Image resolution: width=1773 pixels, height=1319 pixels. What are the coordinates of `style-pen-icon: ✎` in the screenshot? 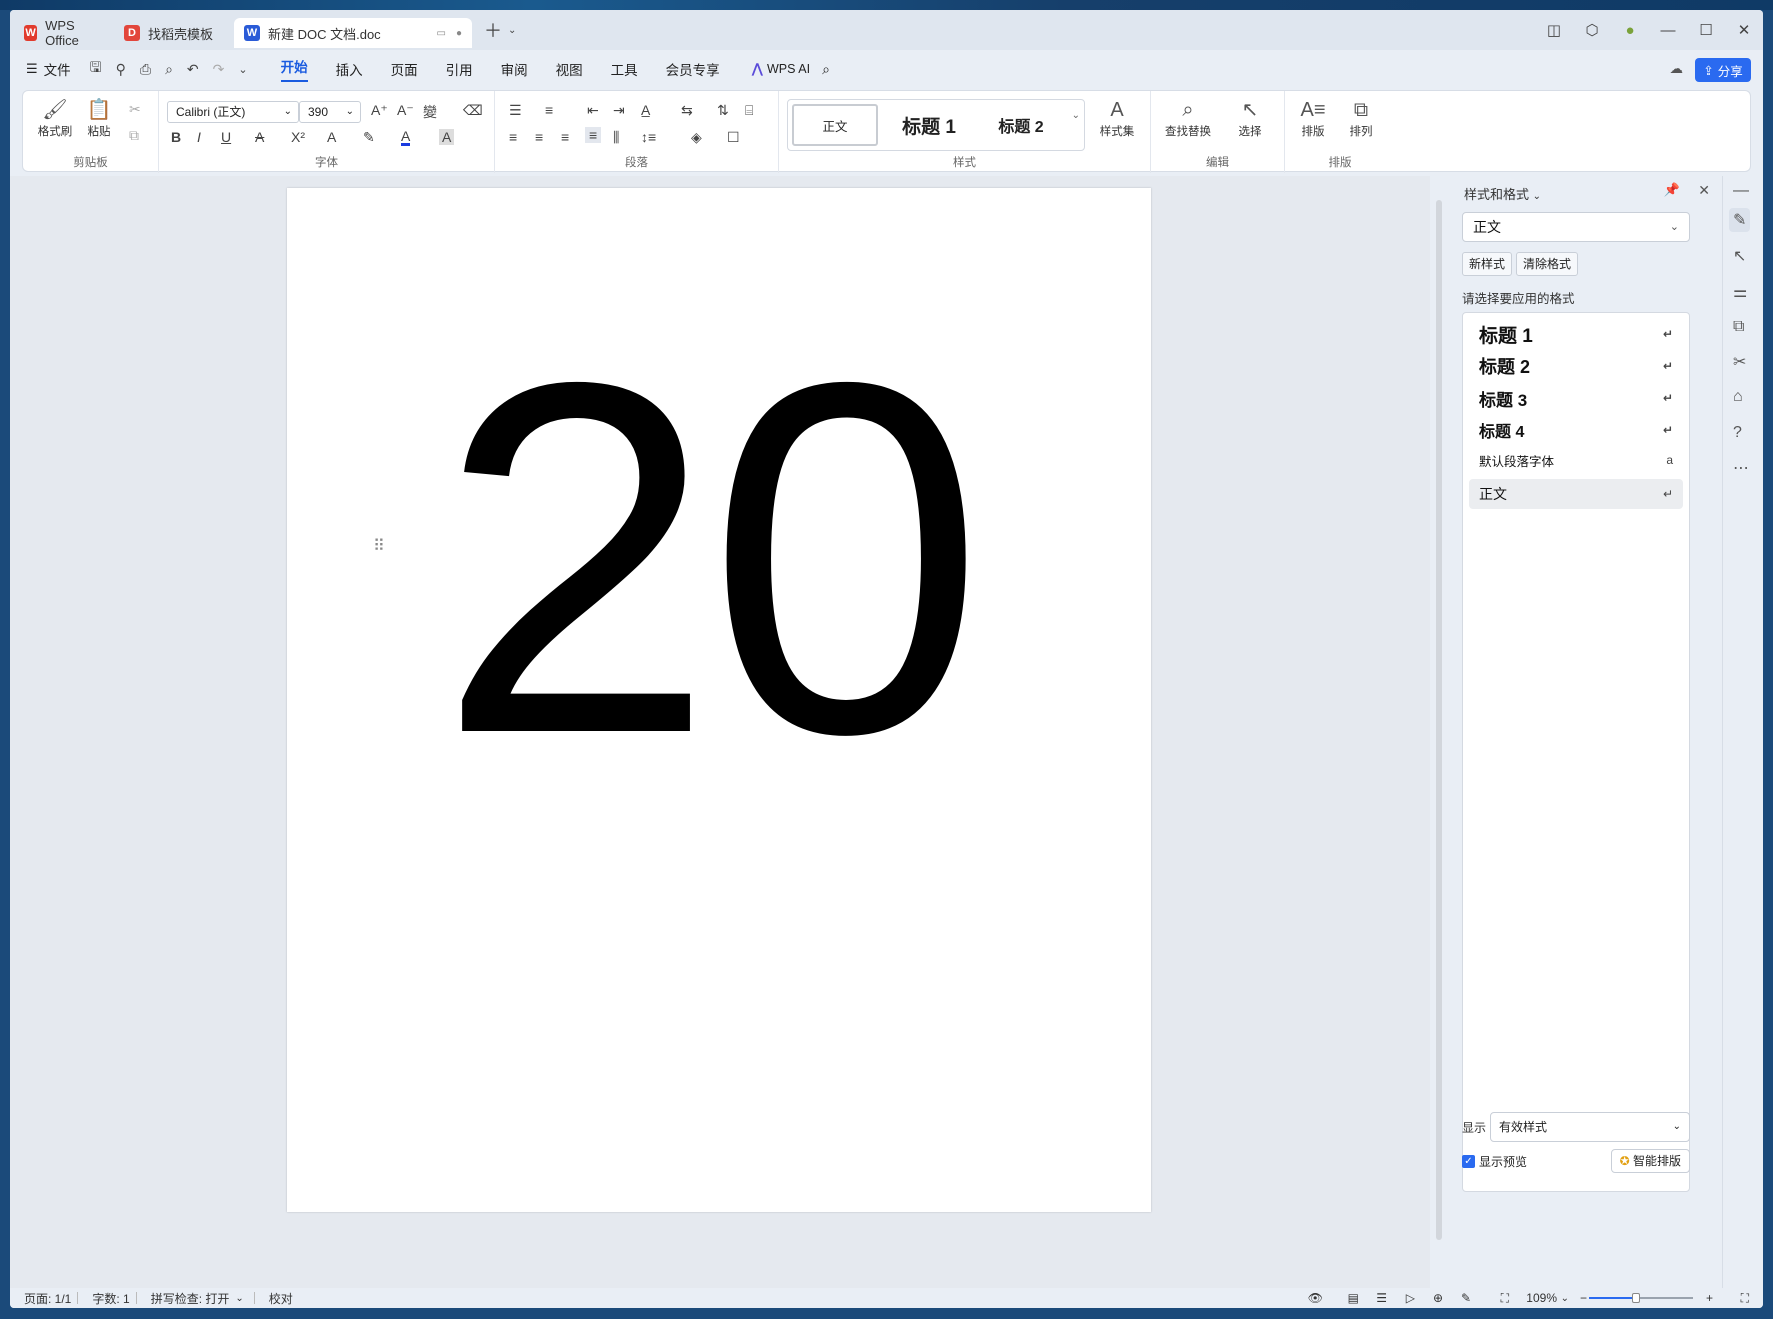 It's located at (1740, 220).